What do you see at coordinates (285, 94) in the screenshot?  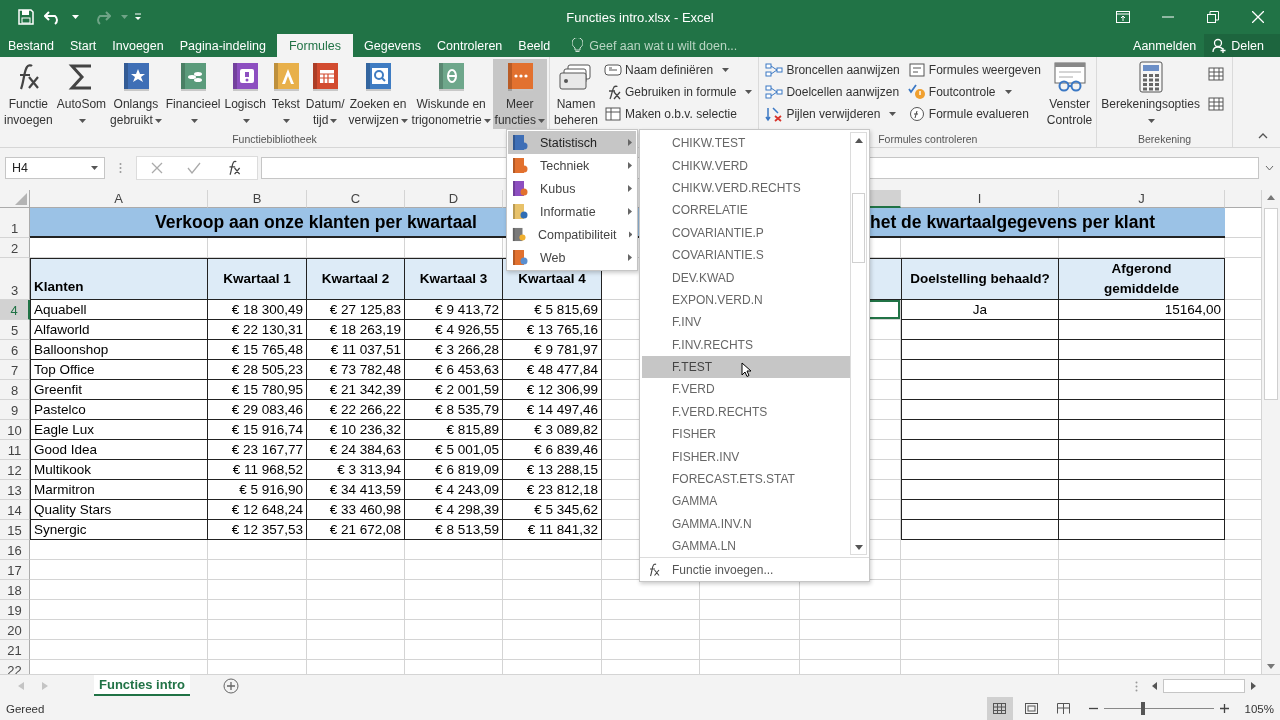 I see `ribbon-button: Tekst` at bounding box center [285, 94].